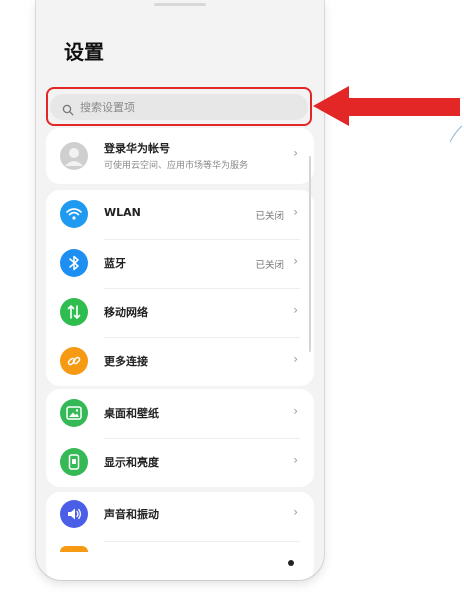 The width and height of the screenshot is (464, 596). Describe the element at coordinates (122, 212) in the screenshot. I see `settings-item-label: WLAN` at that location.